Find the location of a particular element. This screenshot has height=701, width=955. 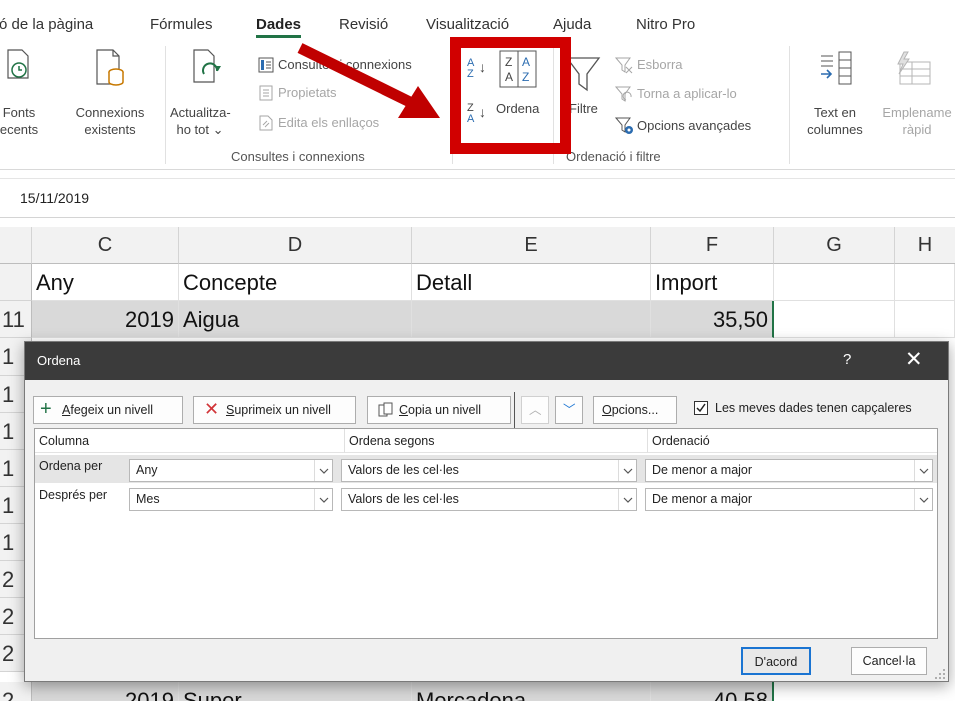

filter-button: Filtre is located at coordinates (583, 108).